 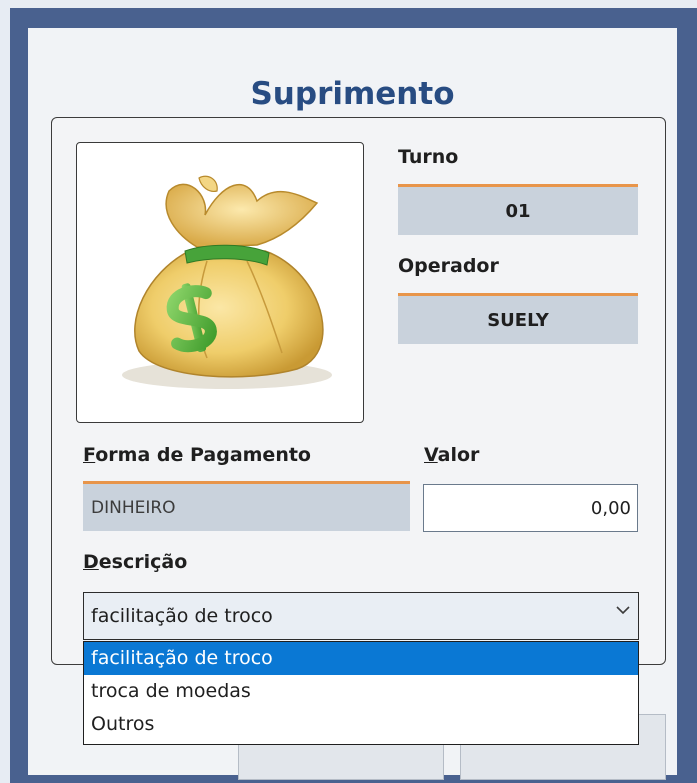 What do you see at coordinates (143, 562) in the screenshot?
I see `descricao-label-text: escrição` at bounding box center [143, 562].